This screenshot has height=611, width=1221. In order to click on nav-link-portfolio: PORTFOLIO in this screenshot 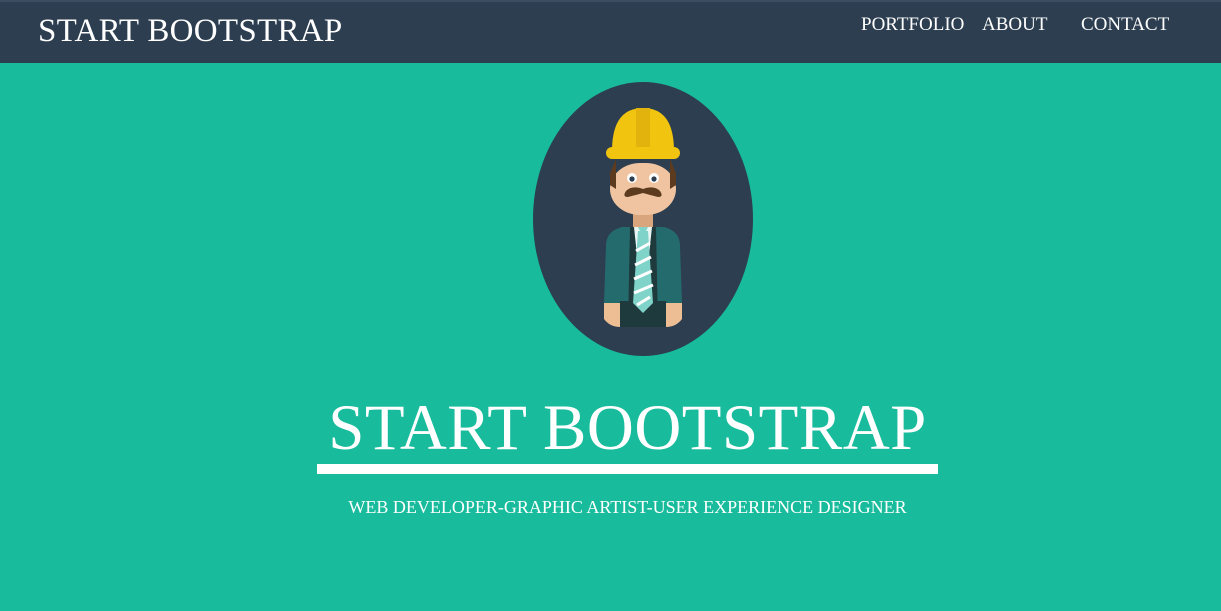, I will do `click(912, 25)`.